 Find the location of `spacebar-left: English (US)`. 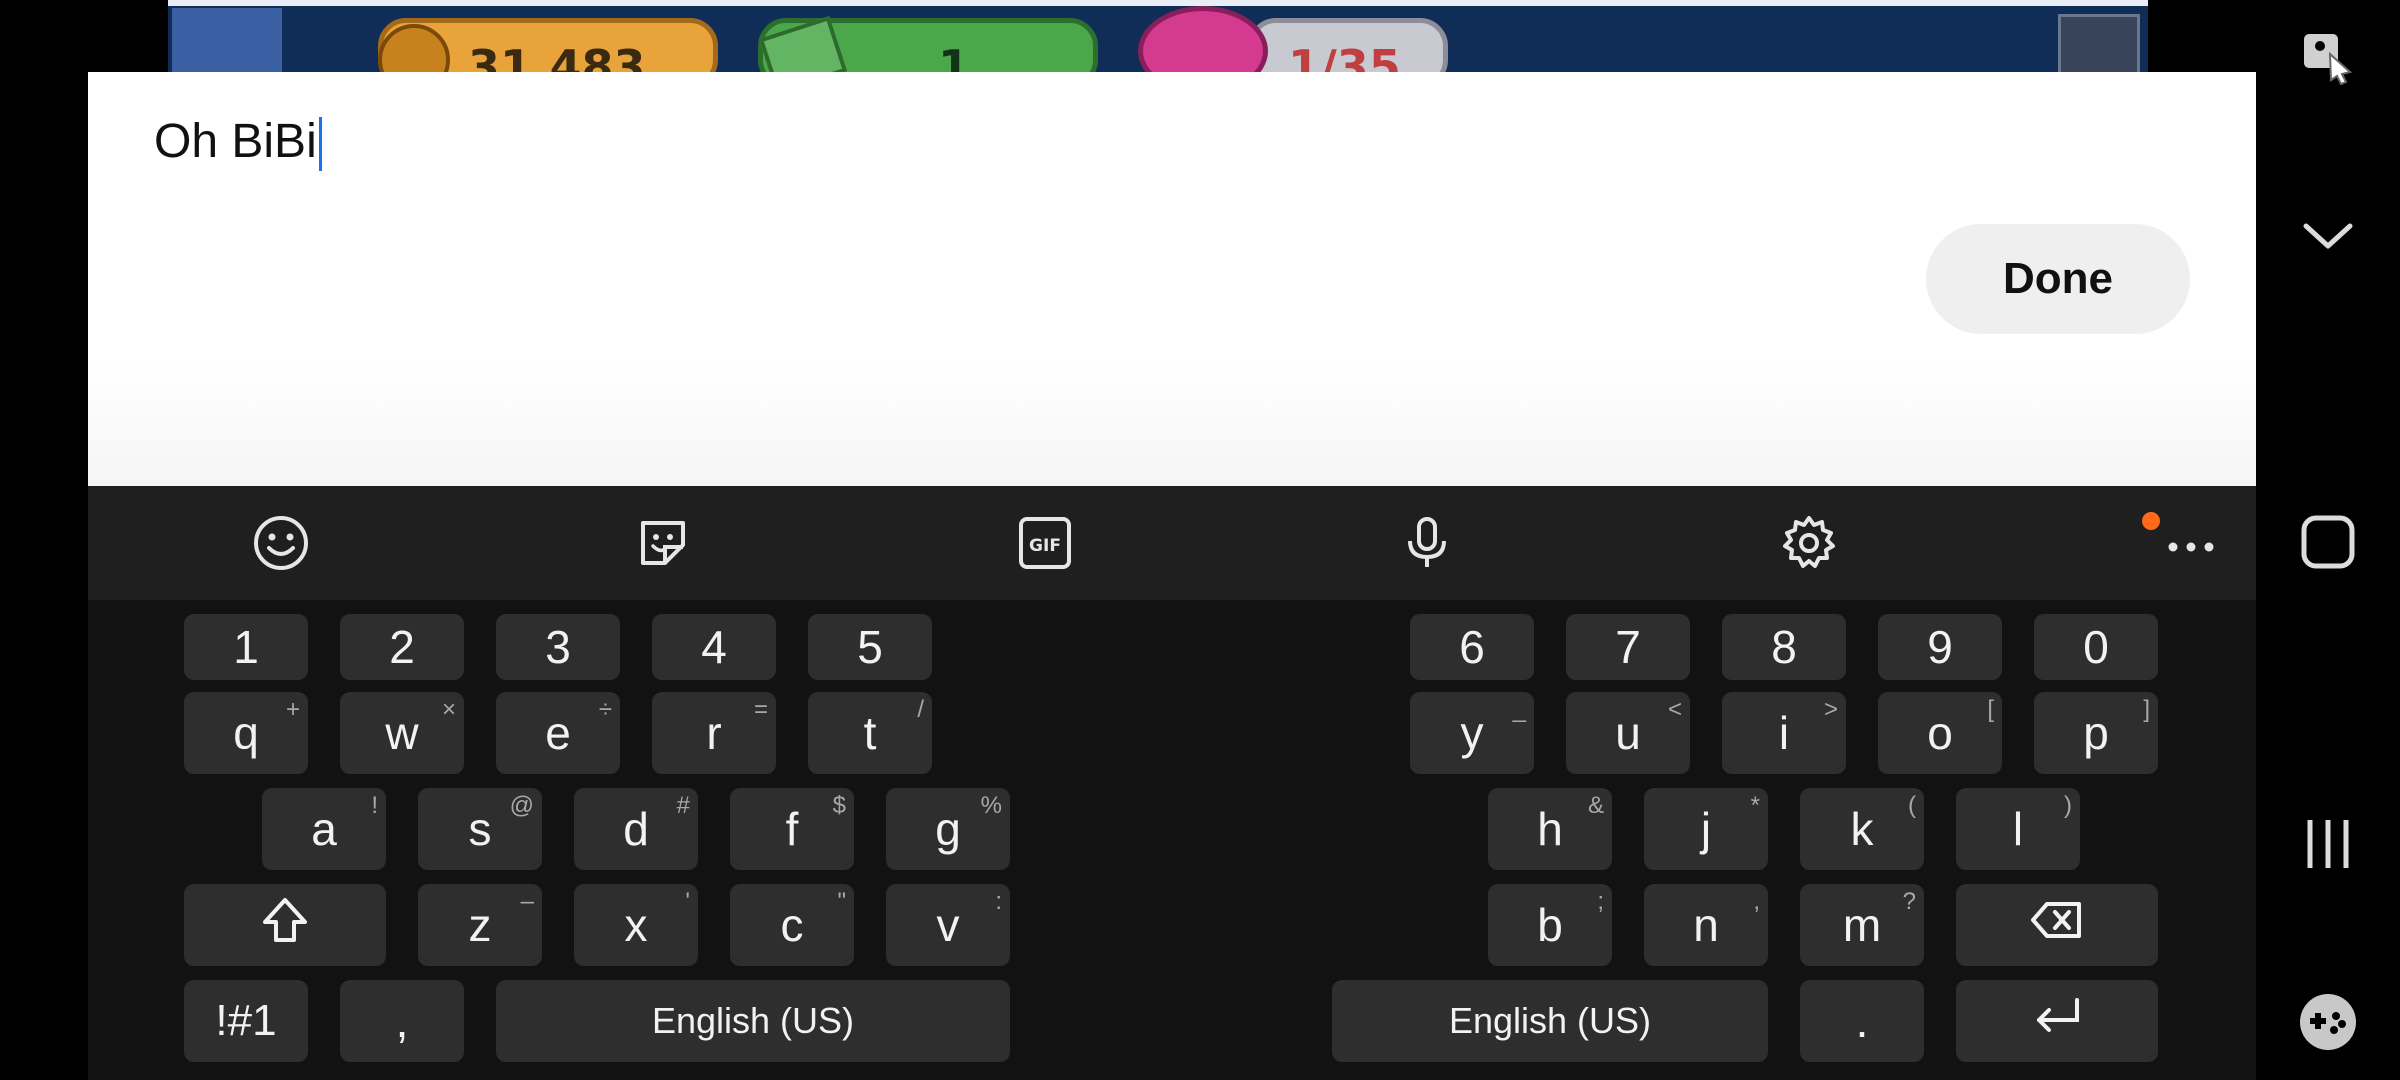

spacebar-left: English (US) is located at coordinates (753, 1021).